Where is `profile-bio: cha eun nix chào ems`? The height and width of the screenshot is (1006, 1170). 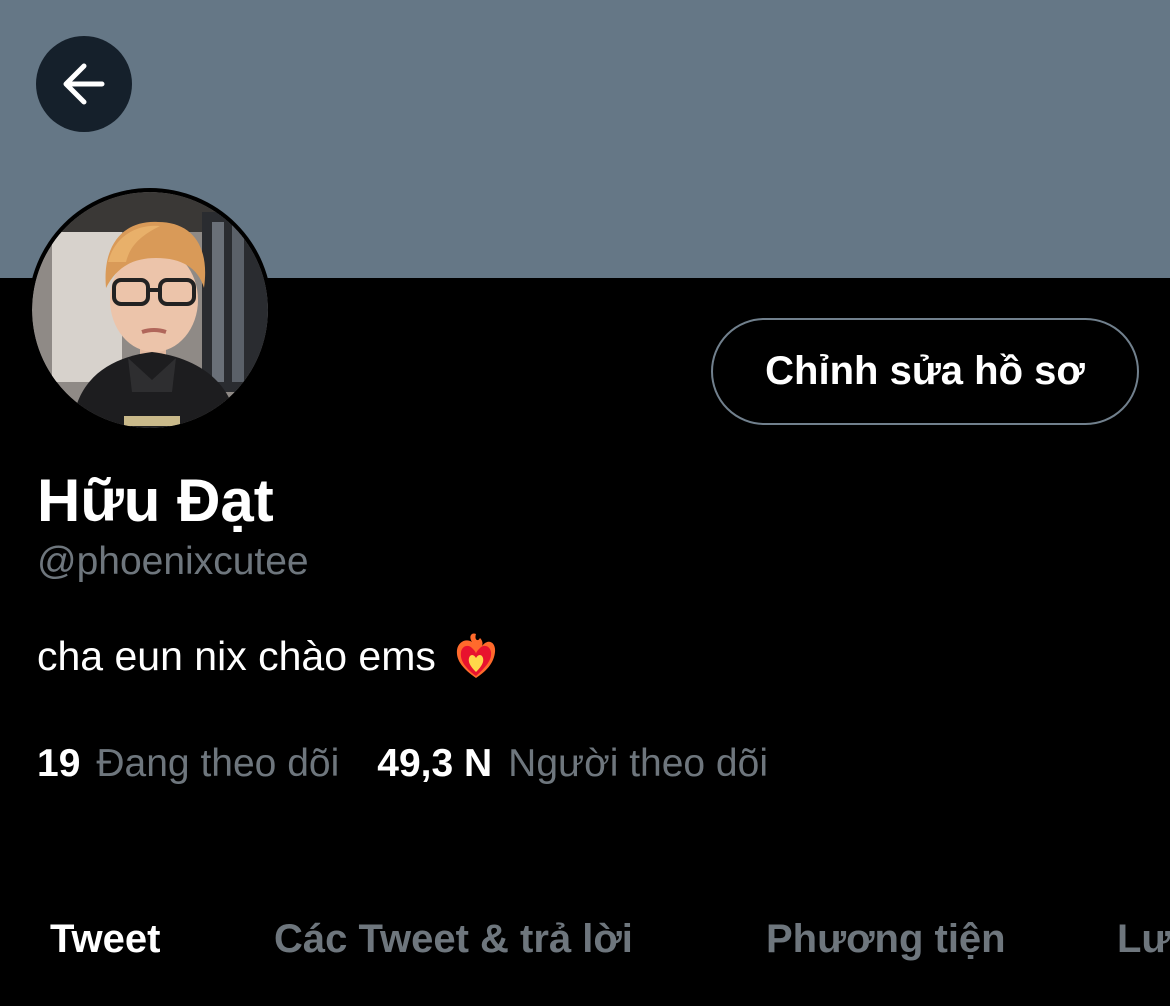 profile-bio: cha eun nix chào ems is located at coordinates (267, 656).